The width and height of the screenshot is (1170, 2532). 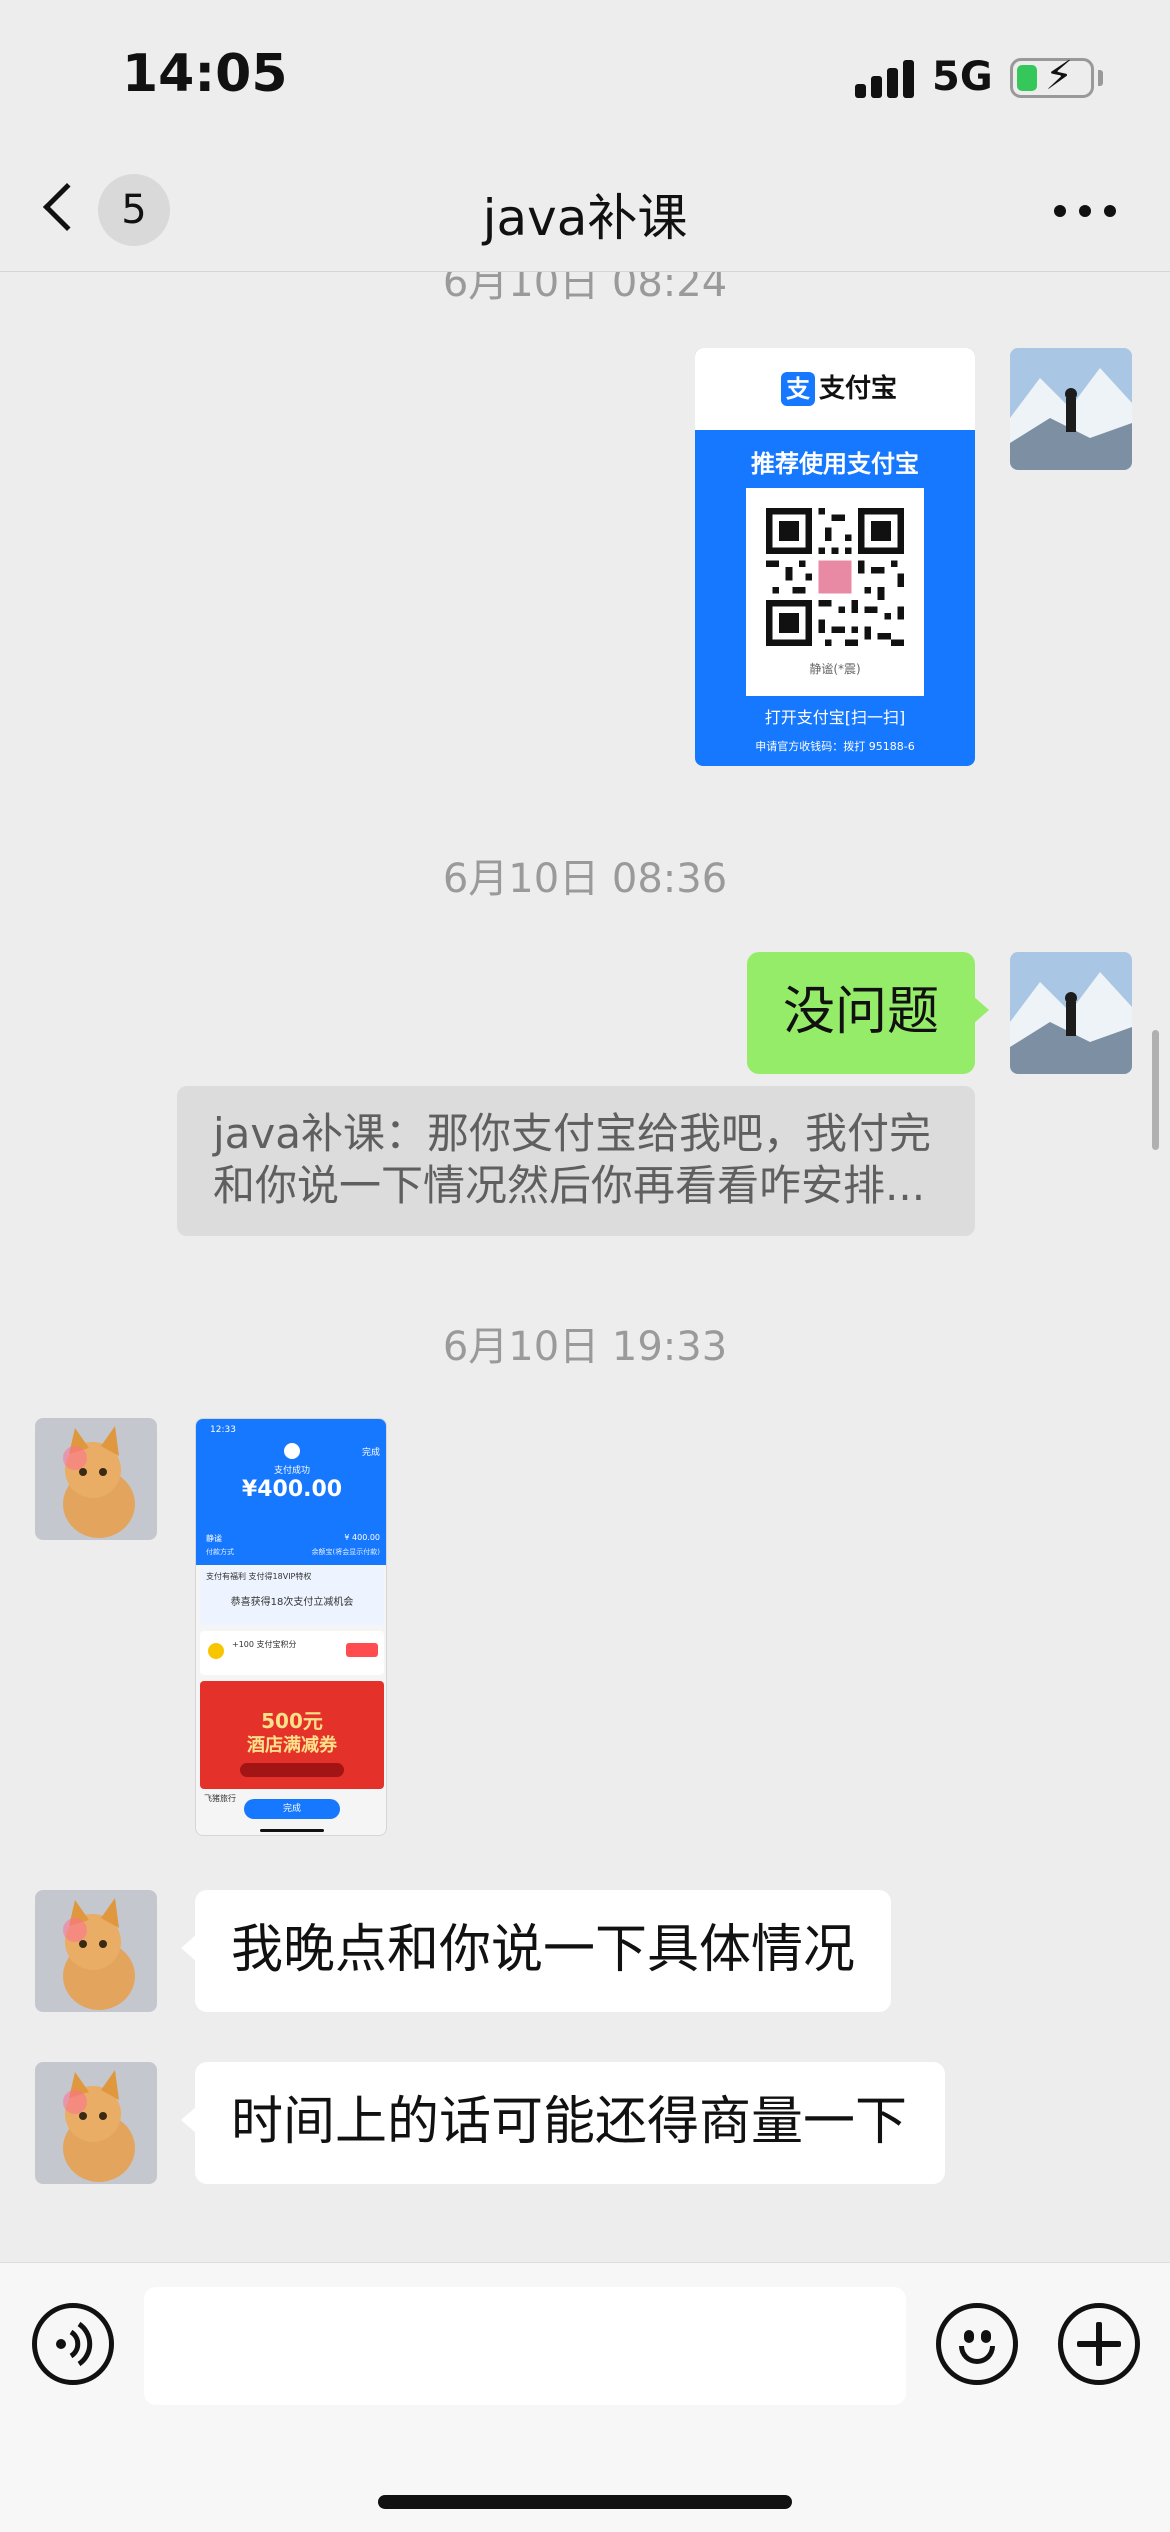 What do you see at coordinates (292, 1721) in the screenshot?
I see `receipt-hotel-amount: 500元` at bounding box center [292, 1721].